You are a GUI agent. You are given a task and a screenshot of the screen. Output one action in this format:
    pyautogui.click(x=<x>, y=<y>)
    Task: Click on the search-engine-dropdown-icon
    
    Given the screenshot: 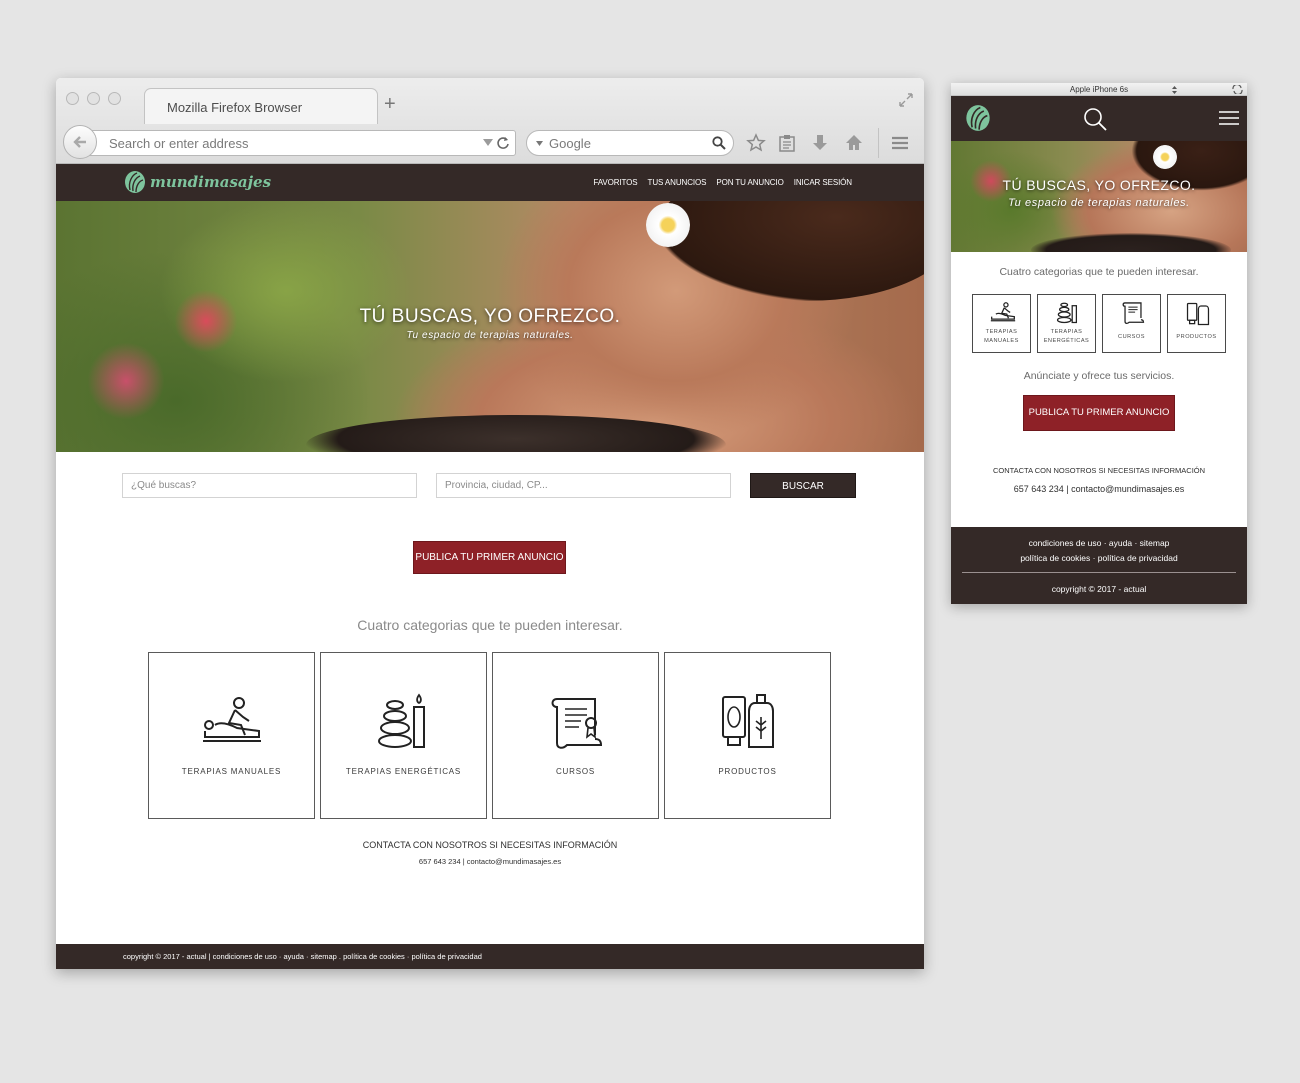 What is the action you would take?
    pyautogui.click(x=539, y=144)
    